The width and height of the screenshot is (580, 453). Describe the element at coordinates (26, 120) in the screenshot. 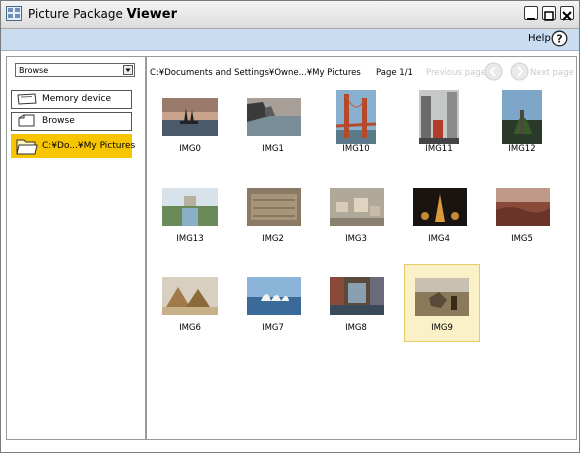

I see `browse-icon` at that location.